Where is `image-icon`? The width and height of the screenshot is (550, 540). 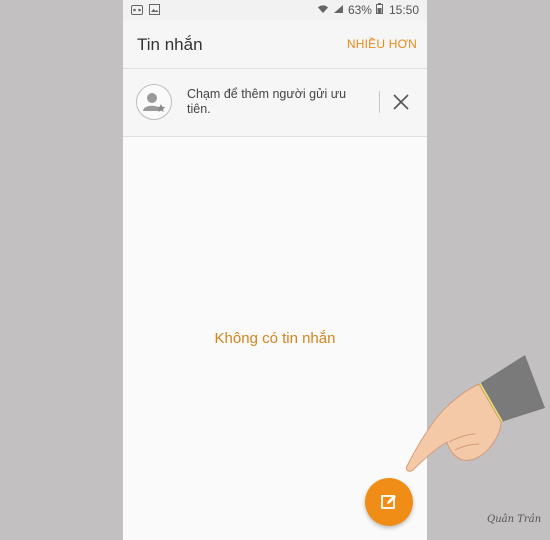 image-icon is located at coordinates (154, 11).